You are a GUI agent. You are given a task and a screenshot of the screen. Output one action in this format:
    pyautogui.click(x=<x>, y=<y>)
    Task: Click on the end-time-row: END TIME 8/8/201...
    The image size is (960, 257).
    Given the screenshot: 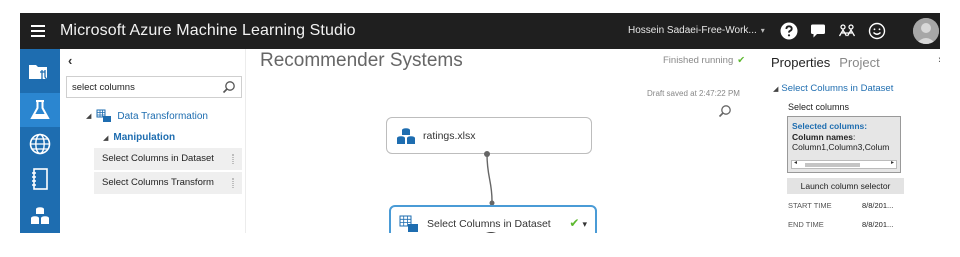 What is the action you would take?
    pyautogui.click(x=848, y=224)
    